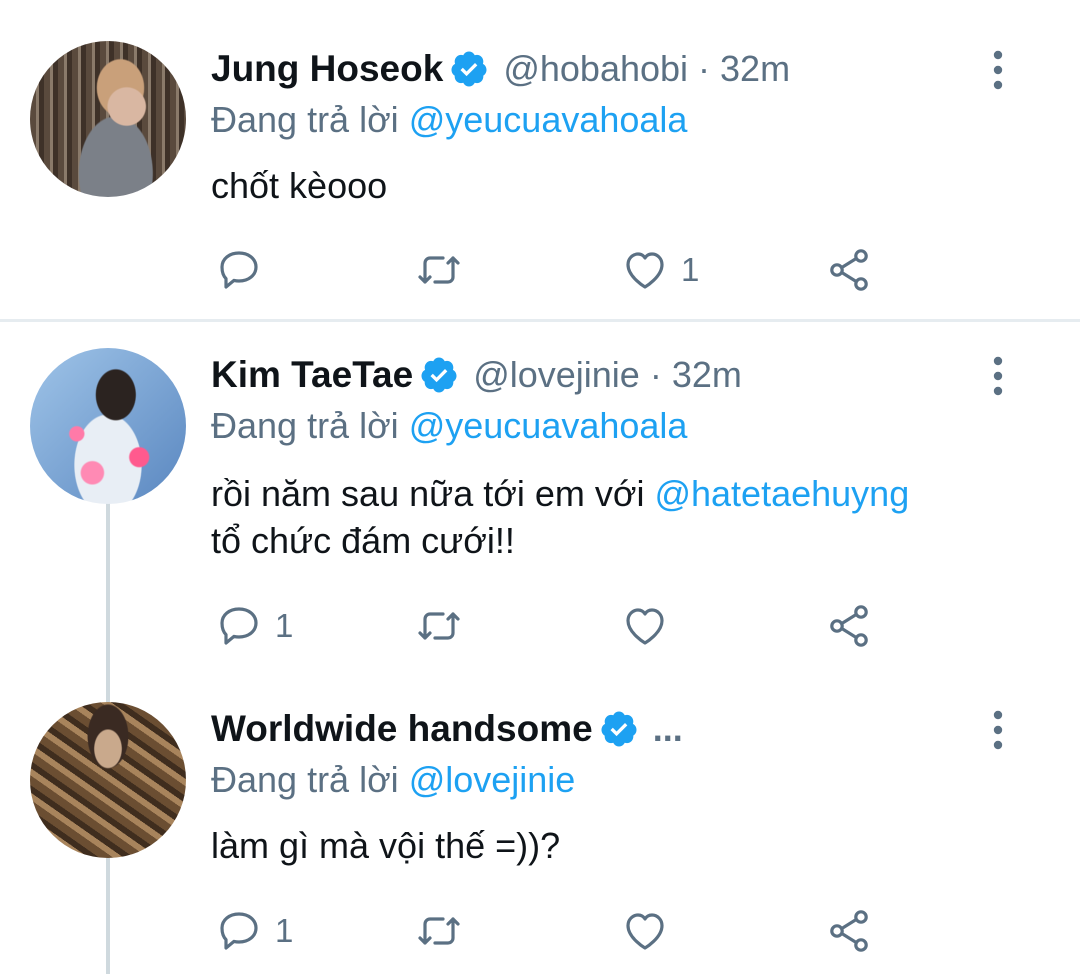 This screenshot has height=974, width=1080. Describe the element at coordinates (781, 493) in the screenshot. I see `text-mention: @hatetaehuyng` at that location.